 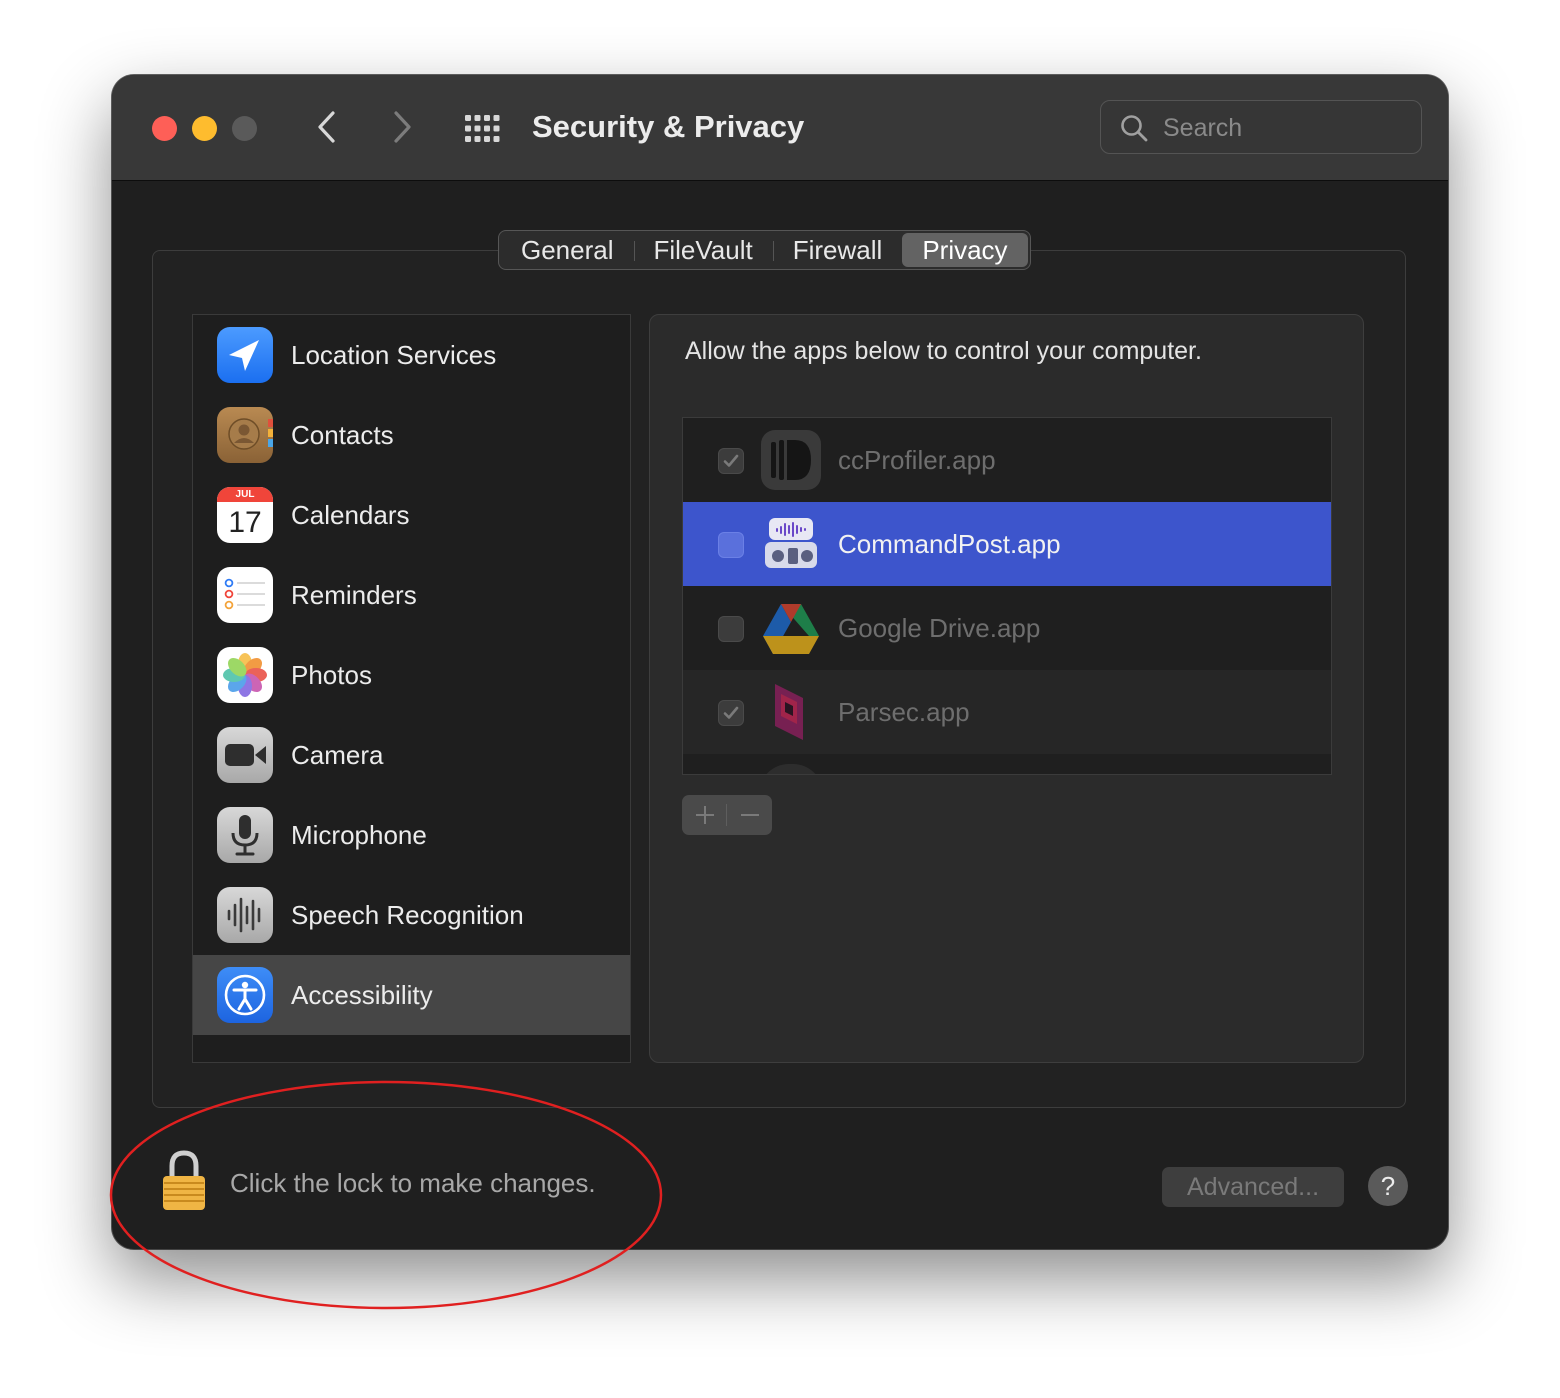 I want to click on add-remove-control, so click(x=727, y=815).